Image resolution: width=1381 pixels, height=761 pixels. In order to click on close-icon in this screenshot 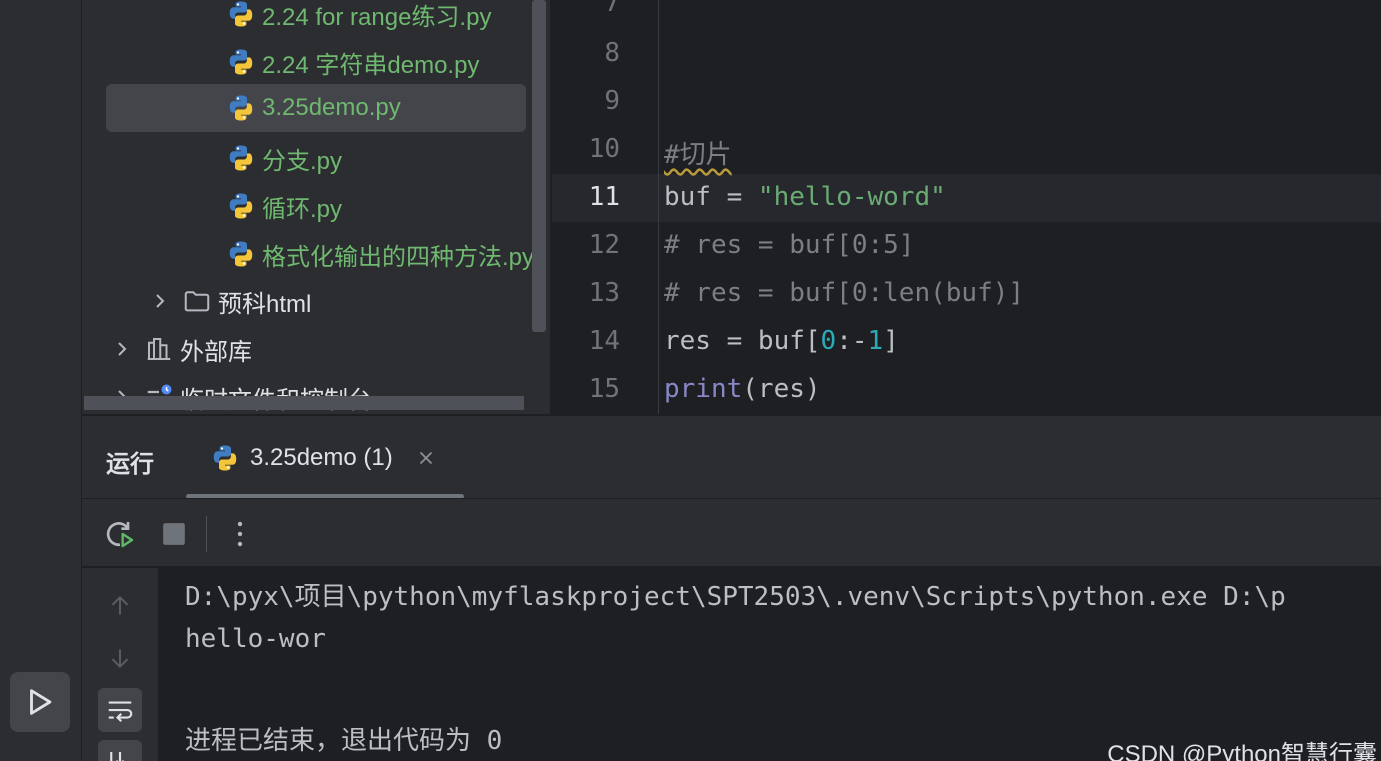, I will do `click(426, 458)`.